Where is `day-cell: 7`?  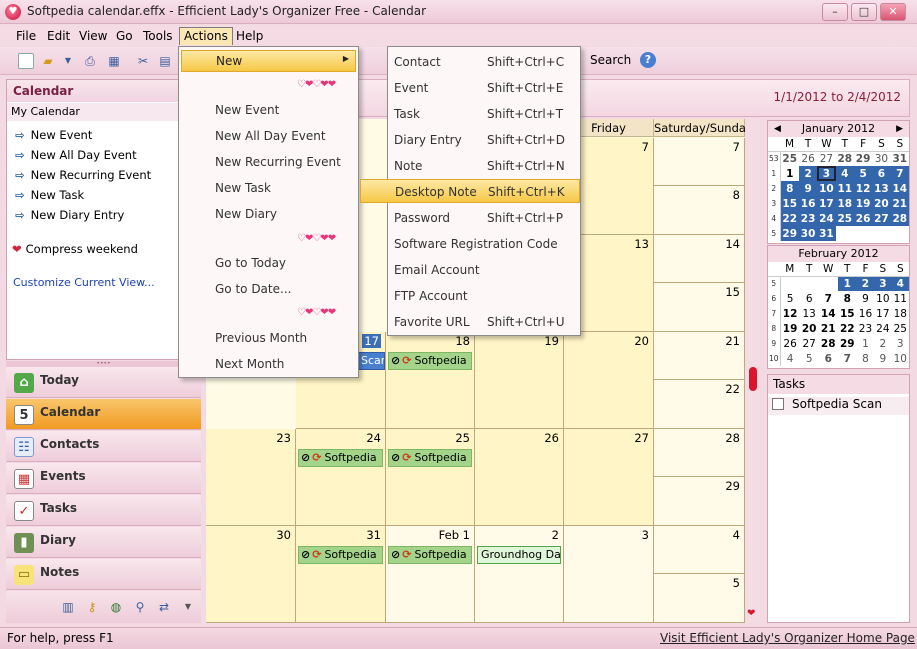 day-cell: 7 is located at coordinates (699, 162).